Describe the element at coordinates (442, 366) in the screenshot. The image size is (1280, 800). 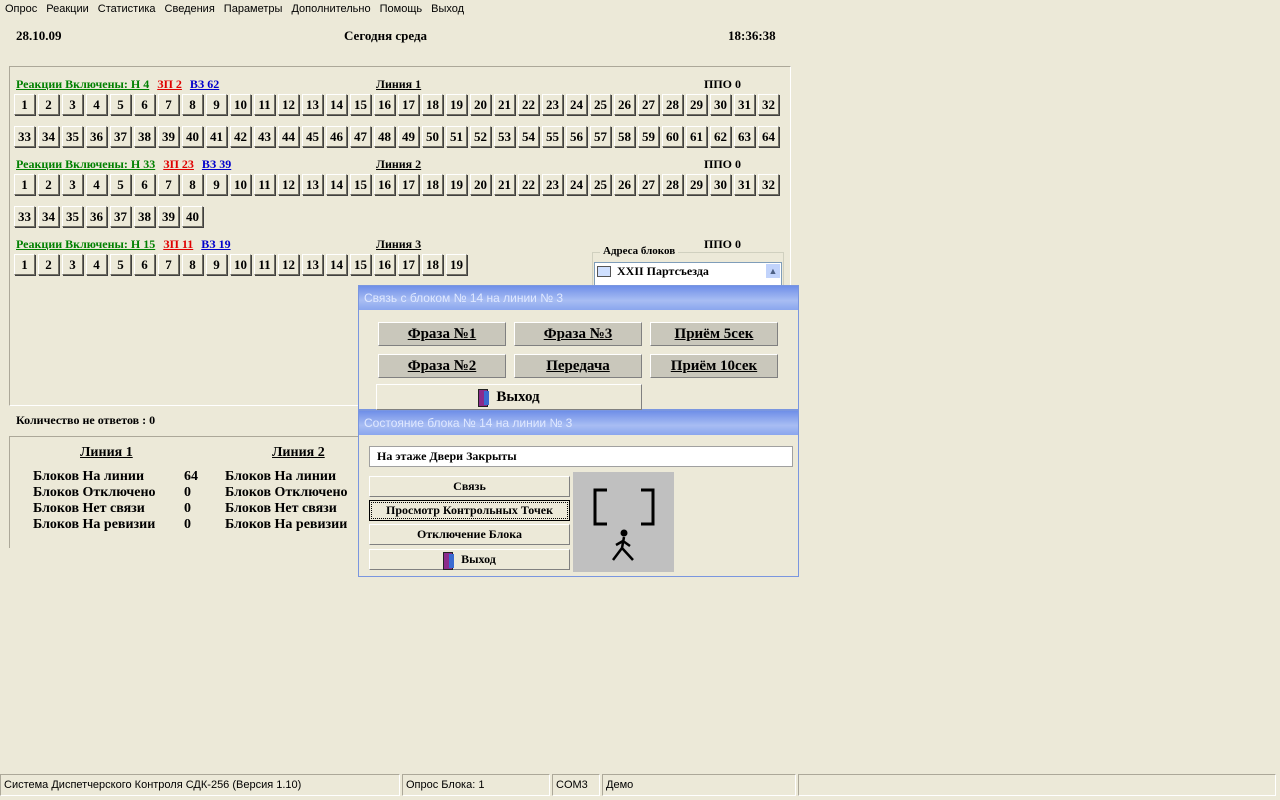
I see `phrase2-button: Фраза №2` at that location.